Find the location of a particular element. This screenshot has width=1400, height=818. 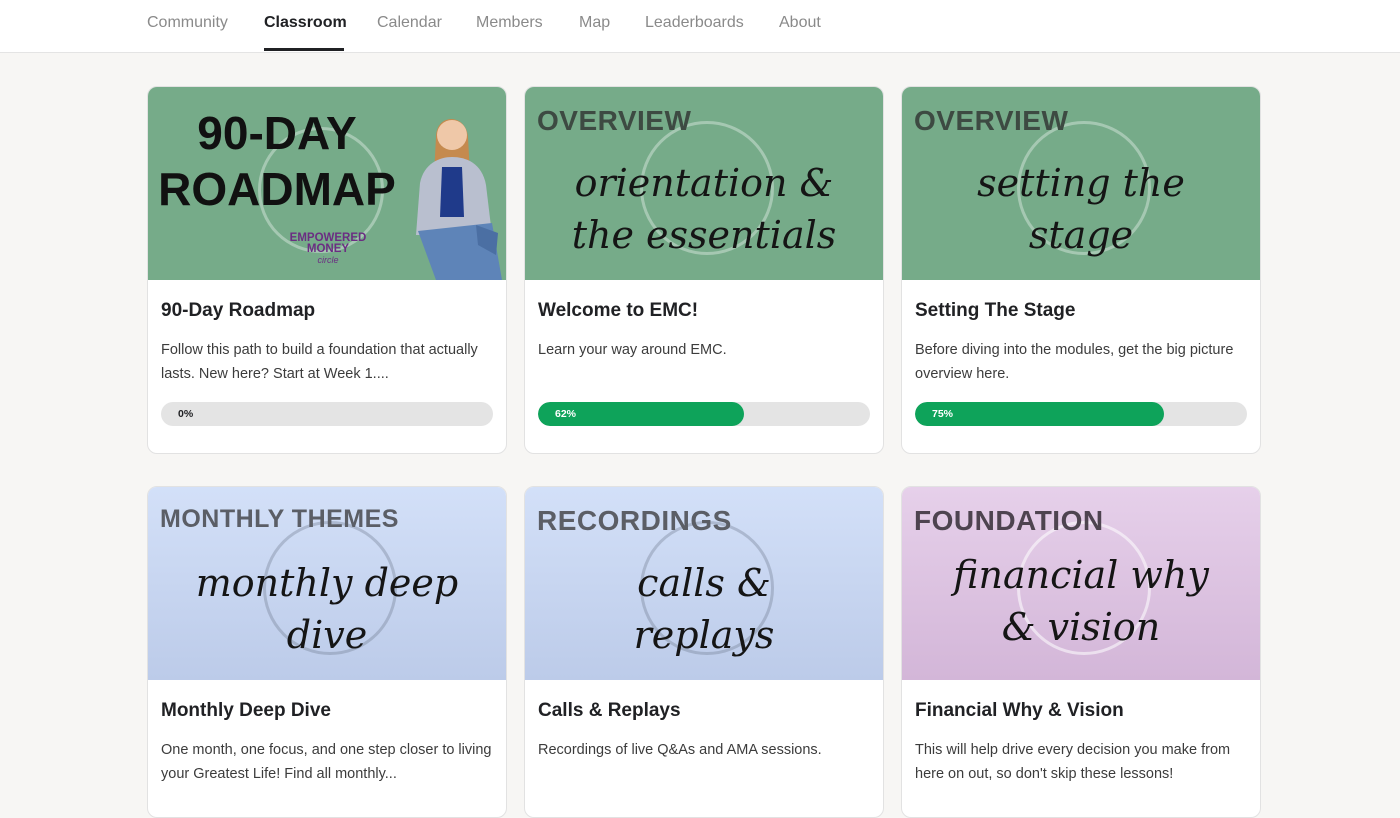

cover-heading: MONTHLY THEMES is located at coordinates (279, 519).